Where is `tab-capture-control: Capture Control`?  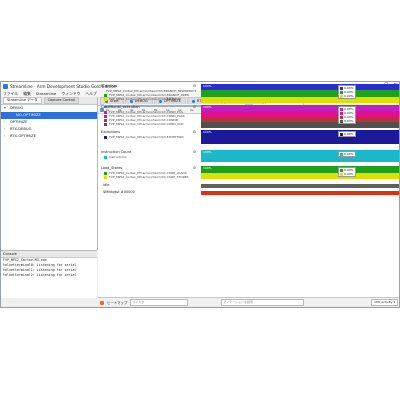
tab-capture-control: Capture Control is located at coordinates (61, 100).